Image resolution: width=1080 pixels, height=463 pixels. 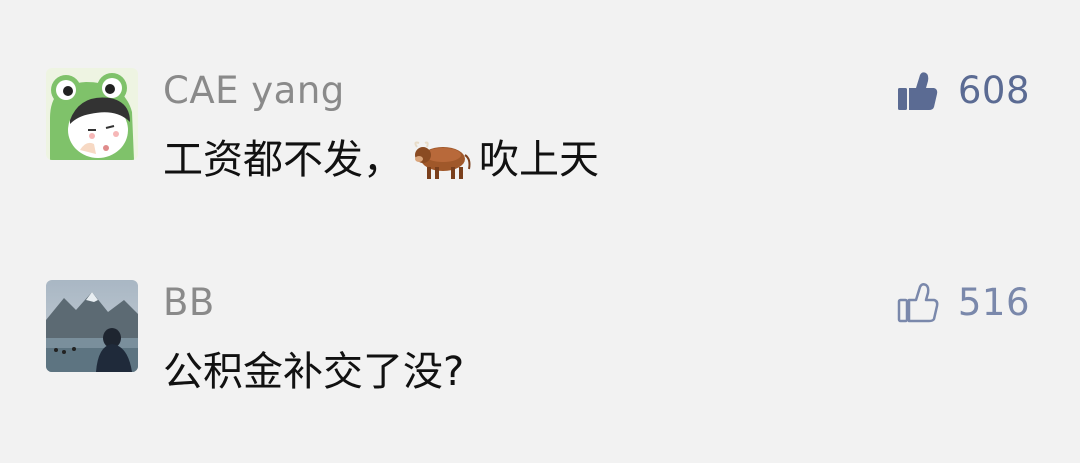 I want to click on comment-text-part: 工资都不发，, so click(x=283, y=160).